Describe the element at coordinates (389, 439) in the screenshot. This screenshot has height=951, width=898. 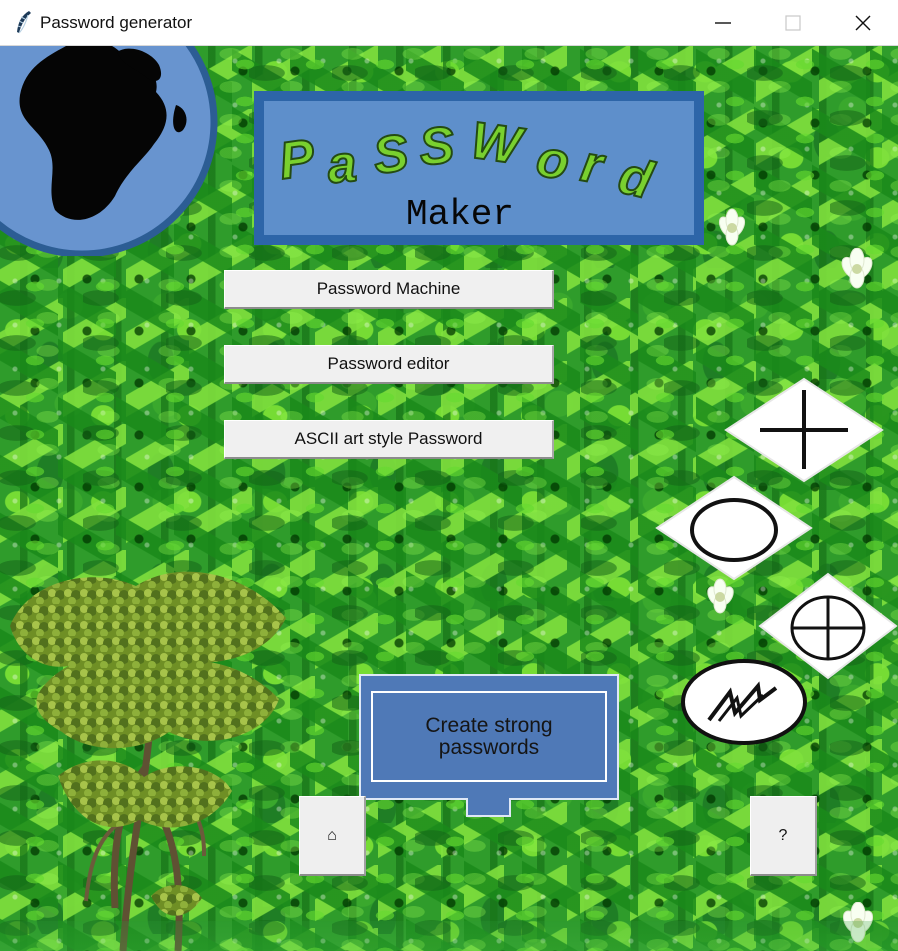
I see `ascii-art-password-button: ASCII art style Password` at that location.